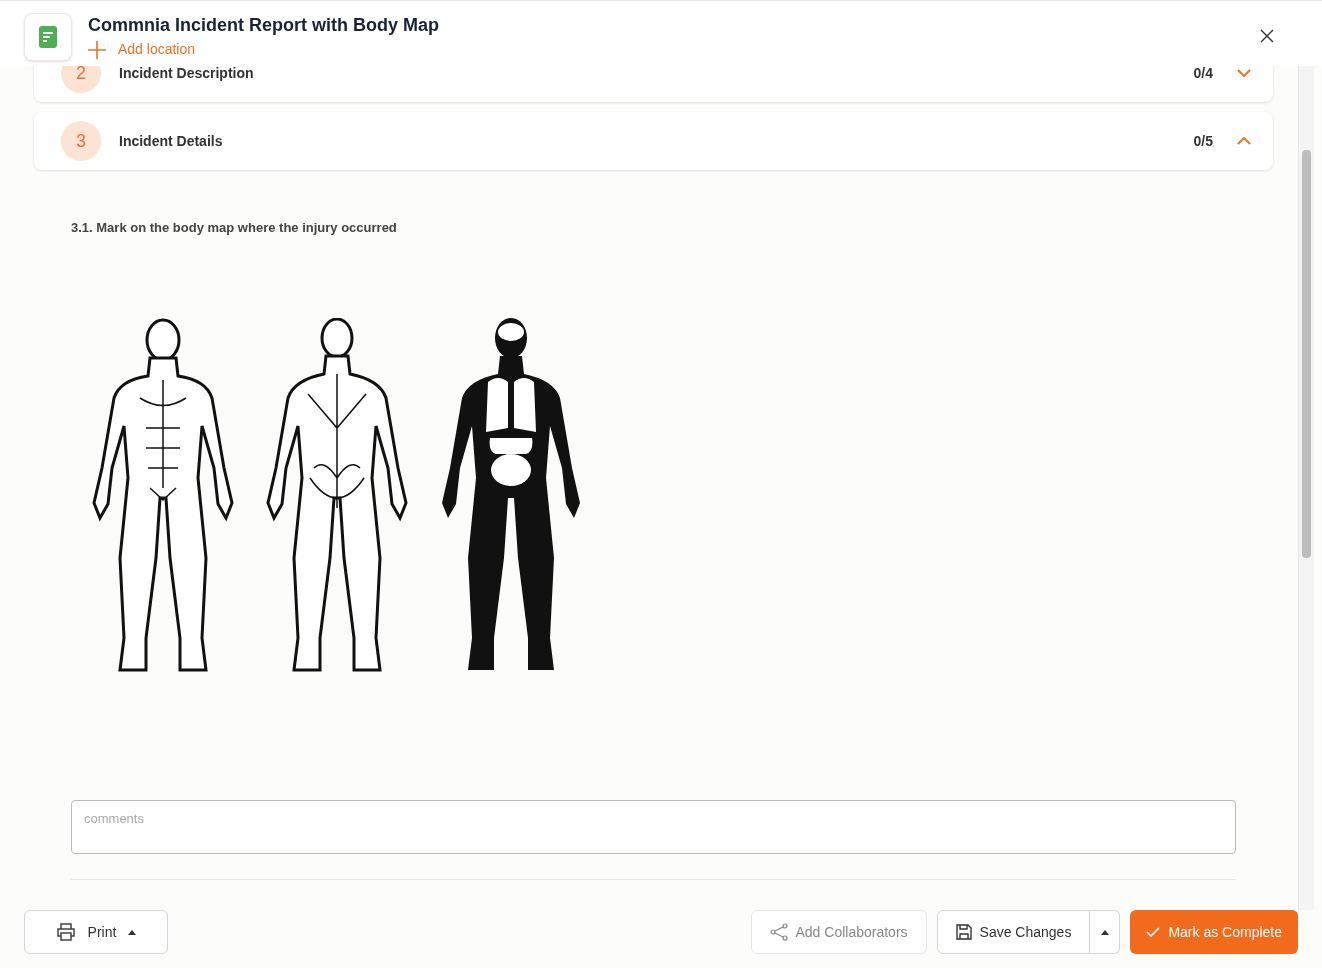 The width and height of the screenshot is (1322, 968). I want to click on form-icon, so click(48, 37).